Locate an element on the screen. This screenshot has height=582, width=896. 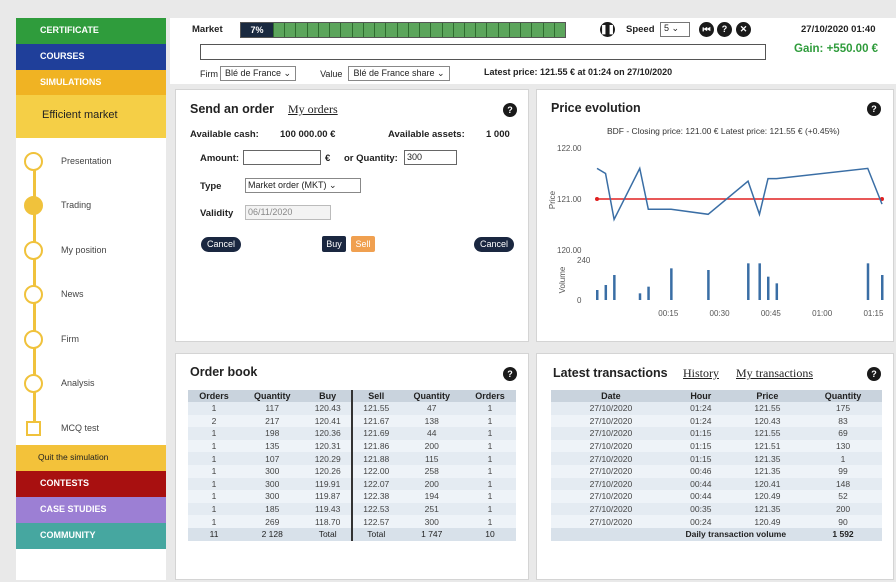
cash-value: 100 000.00 € is located at coordinates (308, 134).